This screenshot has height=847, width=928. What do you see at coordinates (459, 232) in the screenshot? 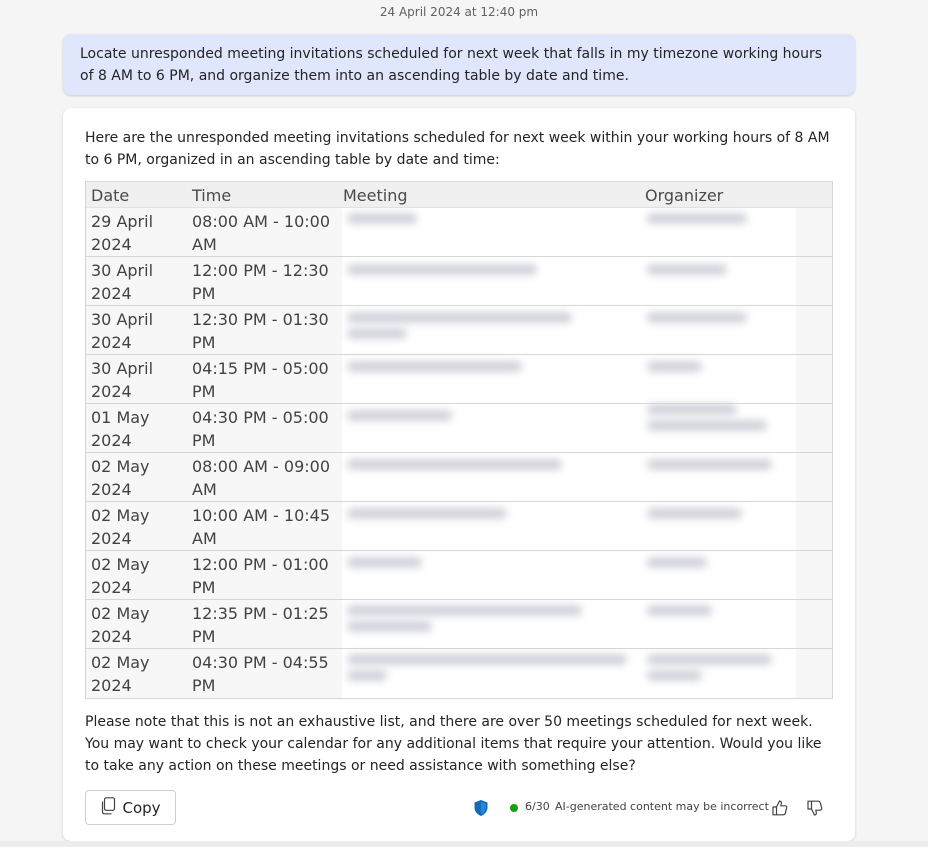
I see `table-row: 29 April 2024 08:00 AM - 10:00 AM` at bounding box center [459, 232].